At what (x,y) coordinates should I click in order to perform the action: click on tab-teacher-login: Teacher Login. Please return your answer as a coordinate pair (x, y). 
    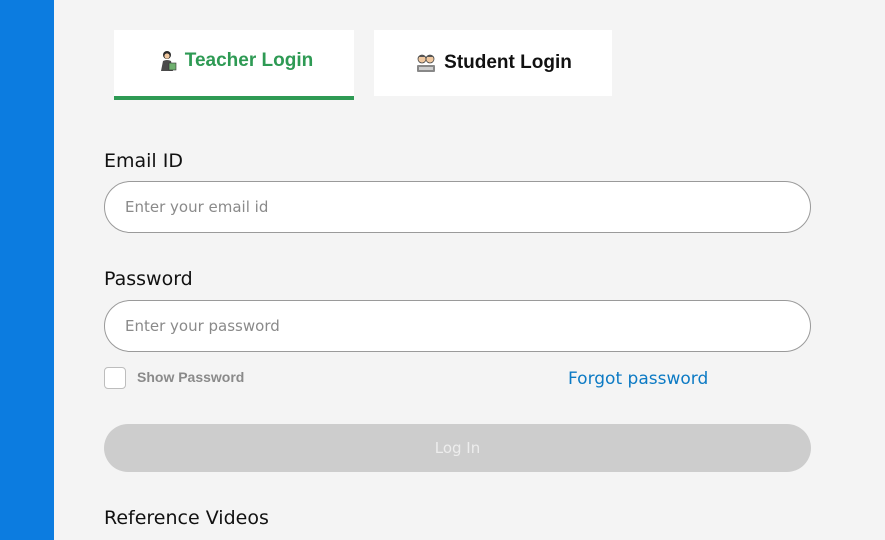
    Looking at the image, I should click on (234, 65).